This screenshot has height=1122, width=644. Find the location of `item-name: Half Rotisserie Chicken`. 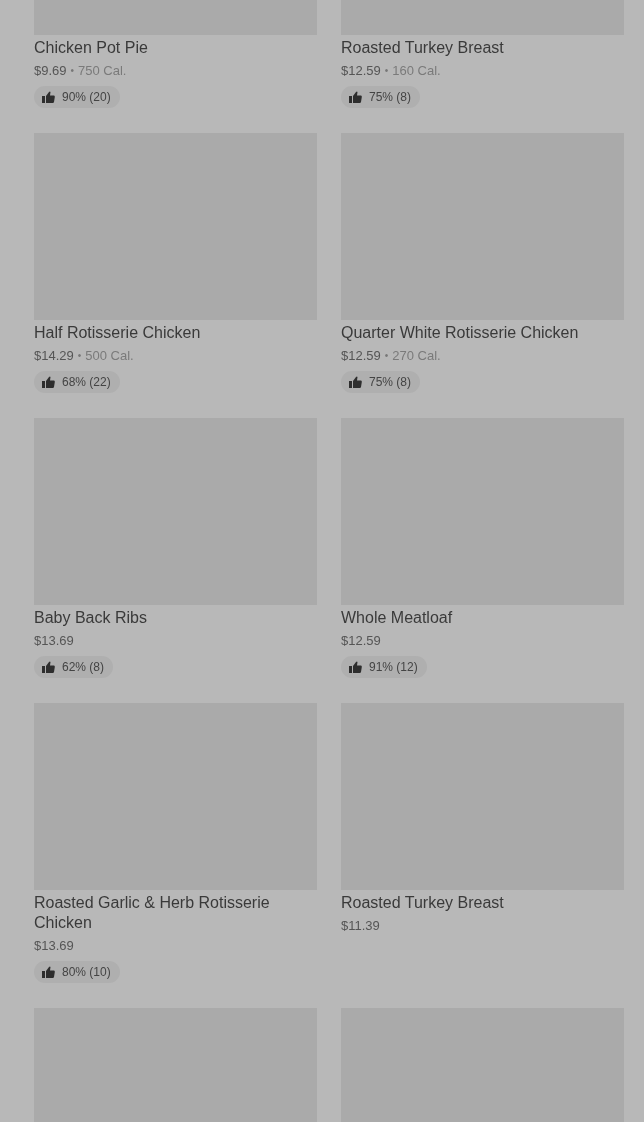

item-name: Half Rotisserie Chicken is located at coordinates (118, 333).